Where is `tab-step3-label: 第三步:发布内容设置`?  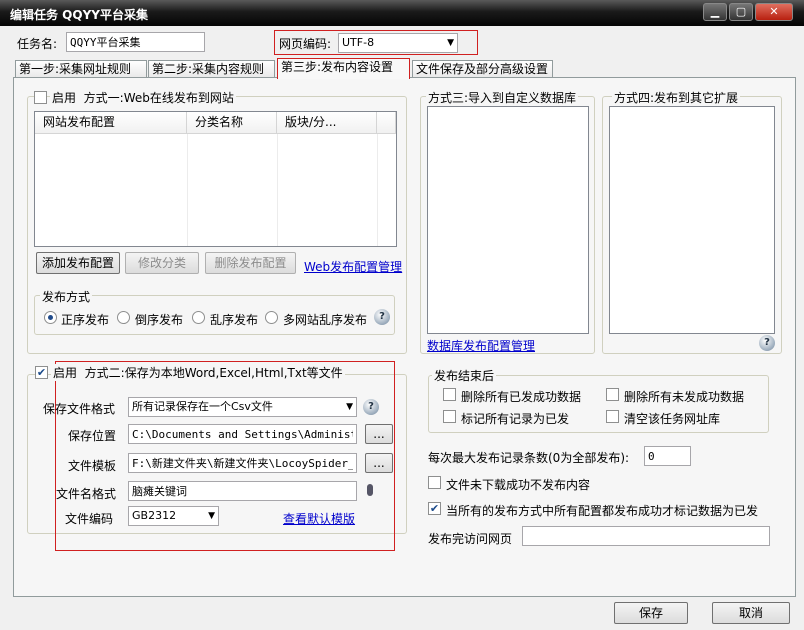 tab-step3-label: 第三步:发布内容设置 is located at coordinates (337, 67).